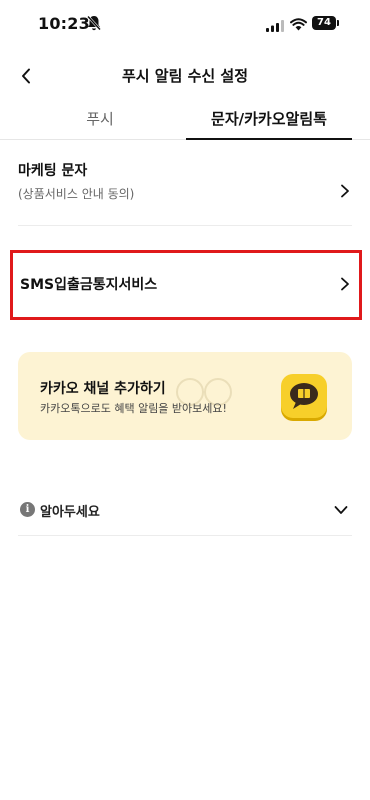  What do you see at coordinates (53, 171) in the screenshot?
I see `marketing-sms-title: 마케팅 문자` at bounding box center [53, 171].